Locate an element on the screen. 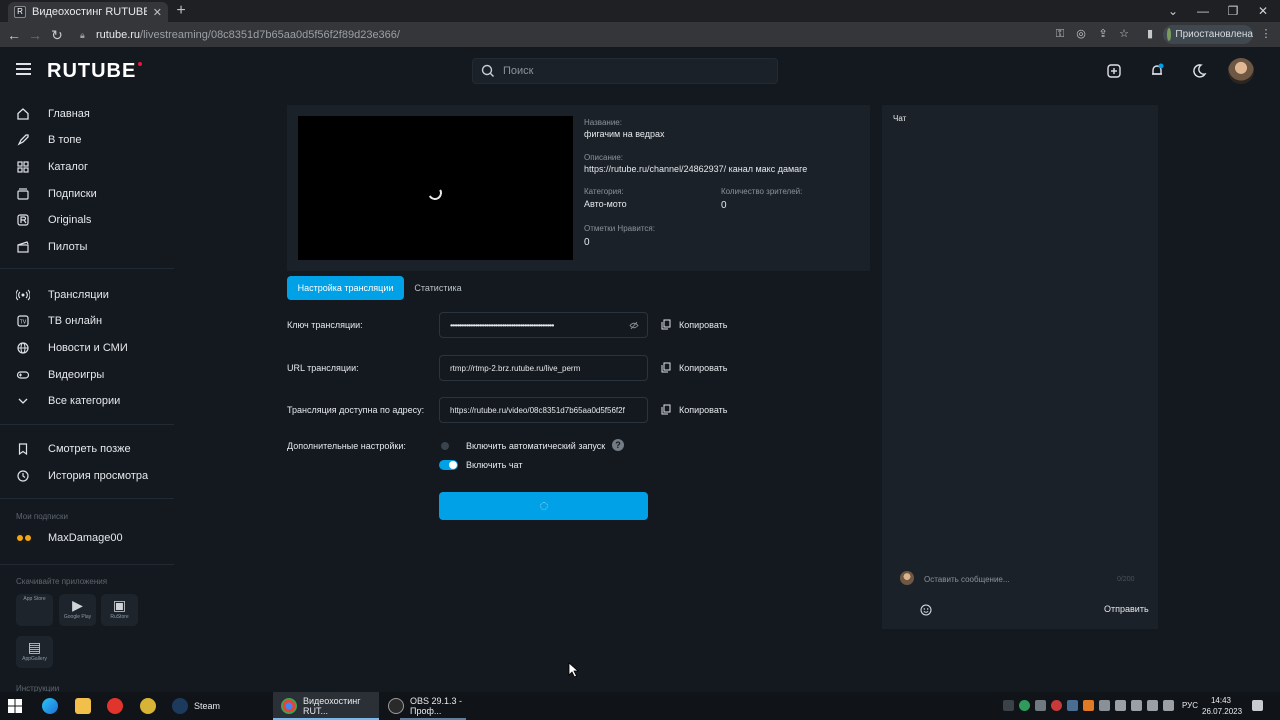 This screenshot has width=1280, height=720. keyboard-icon is located at coordinates (1168, 705).